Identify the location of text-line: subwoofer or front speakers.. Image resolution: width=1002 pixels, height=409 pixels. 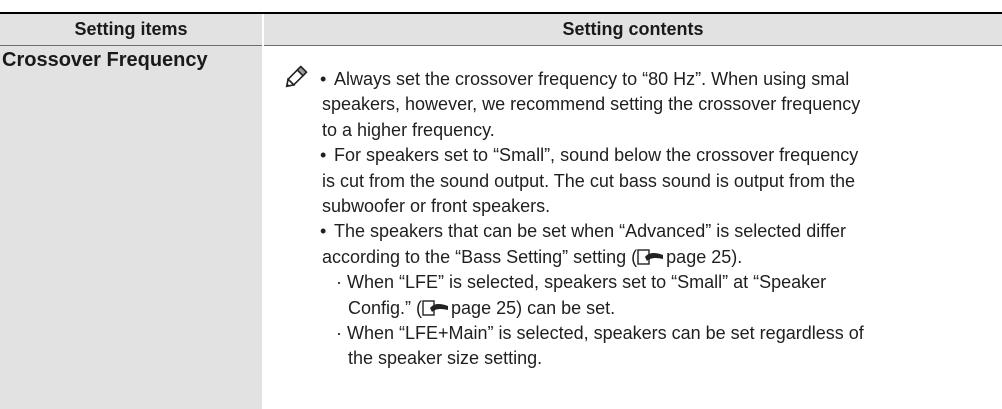
(436, 206).